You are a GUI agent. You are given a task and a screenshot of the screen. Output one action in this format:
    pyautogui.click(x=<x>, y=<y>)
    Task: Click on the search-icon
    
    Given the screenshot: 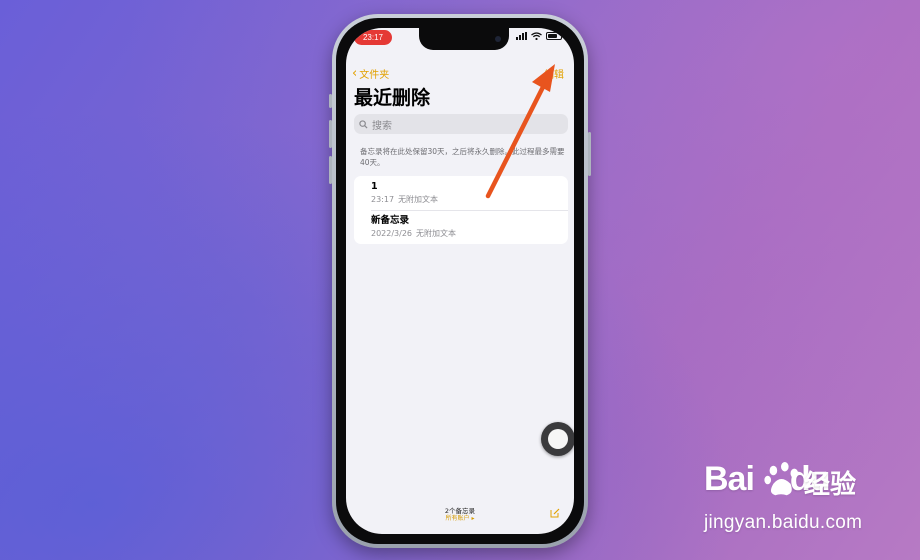 What is the action you would take?
    pyautogui.click(x=363, y=124)
    